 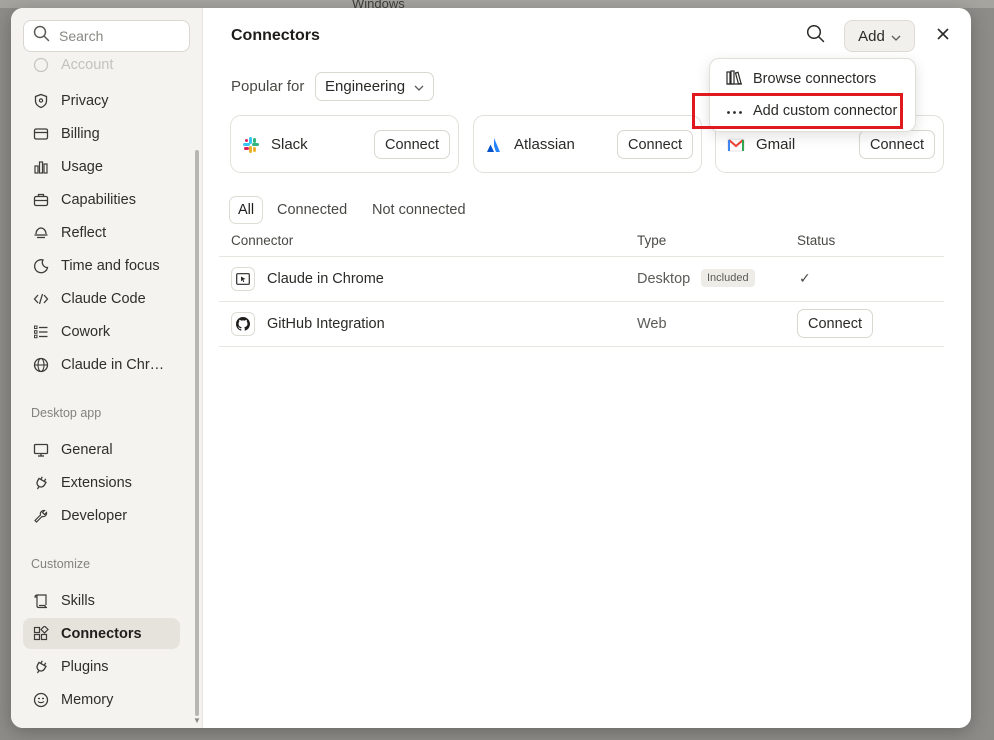 What do you see at coordinates (812, 111) in the screenshot?
I see `menu-item-add-custom-connector: Add custom connector` at bounding box center [812, 111].